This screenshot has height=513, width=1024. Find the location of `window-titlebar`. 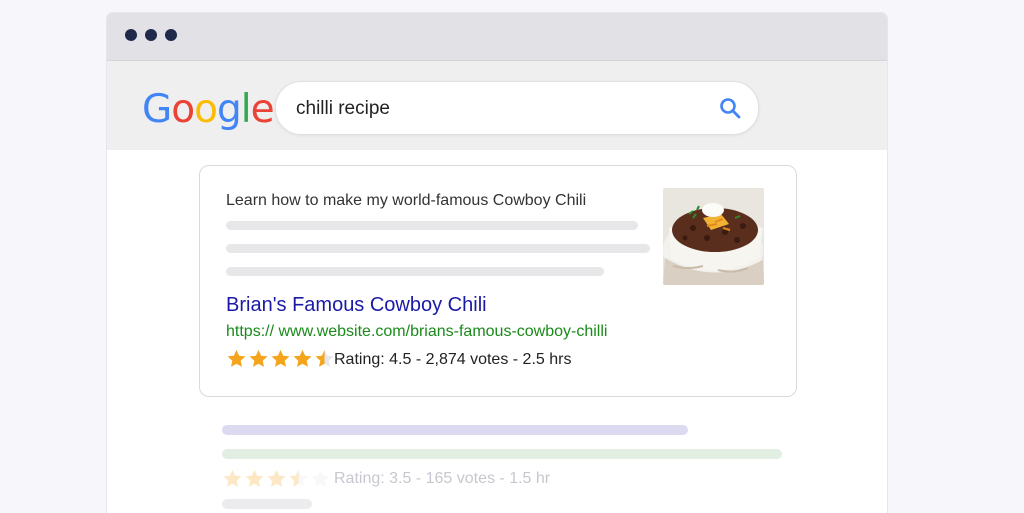

window-titlebar is located at coordinates (497, 37).